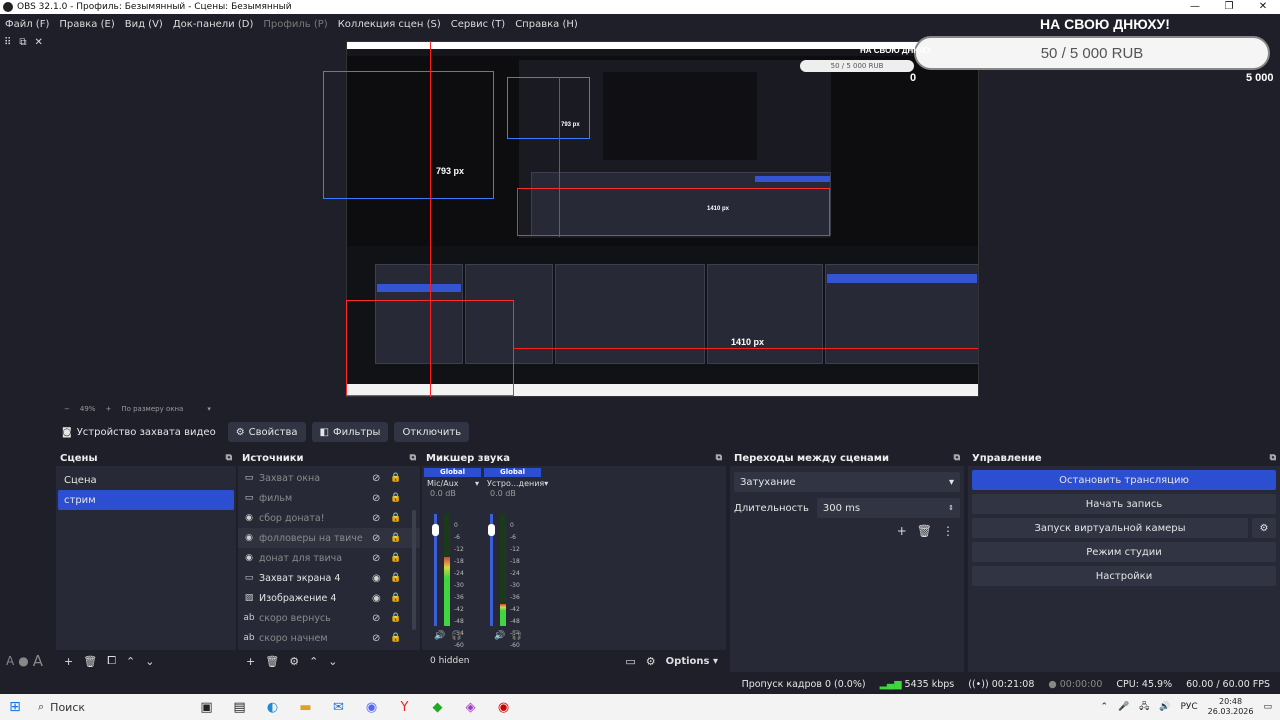 The width and height of the screenshot is (1280, 720). I want to click on network-icon: 🖧, so click(1144, 707).